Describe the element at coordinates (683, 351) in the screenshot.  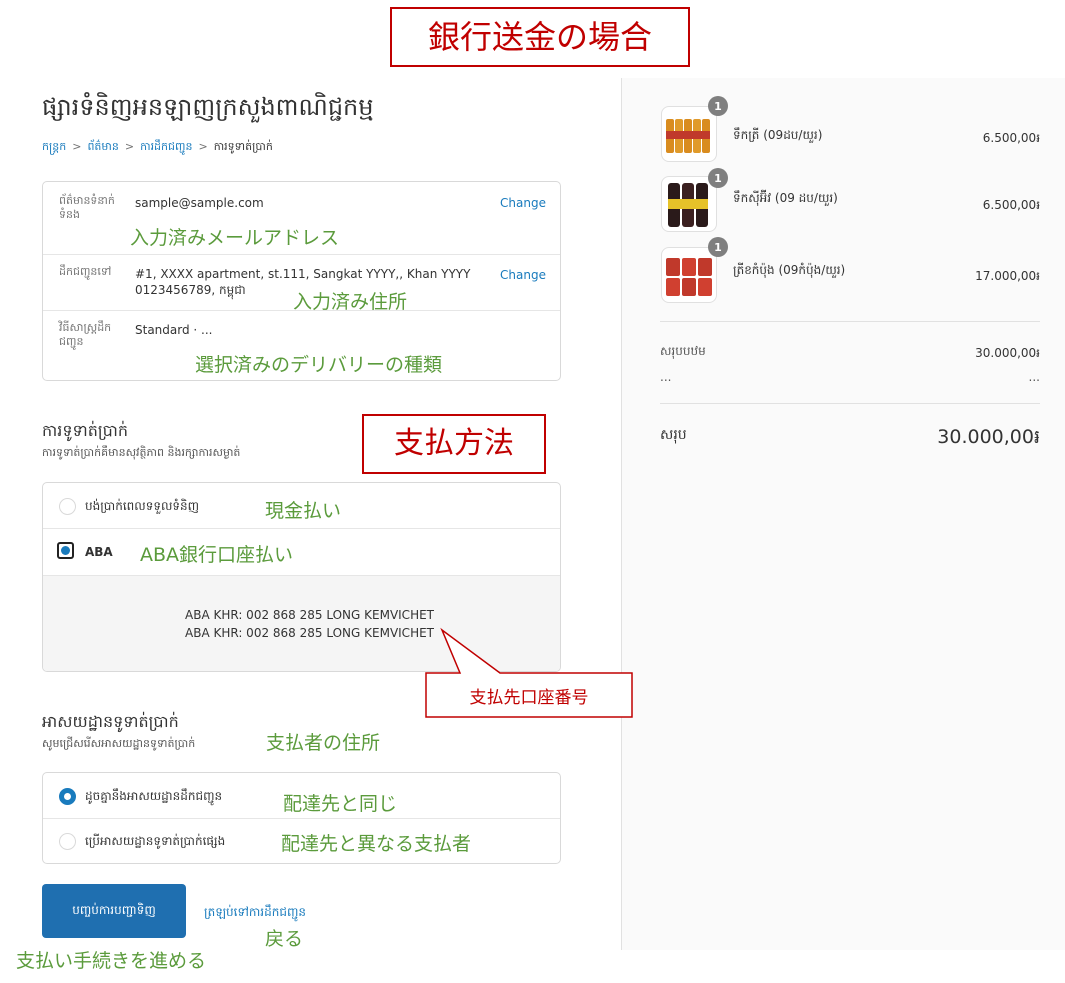
I see `subtotal-label: សរុបបឋម` at that location.